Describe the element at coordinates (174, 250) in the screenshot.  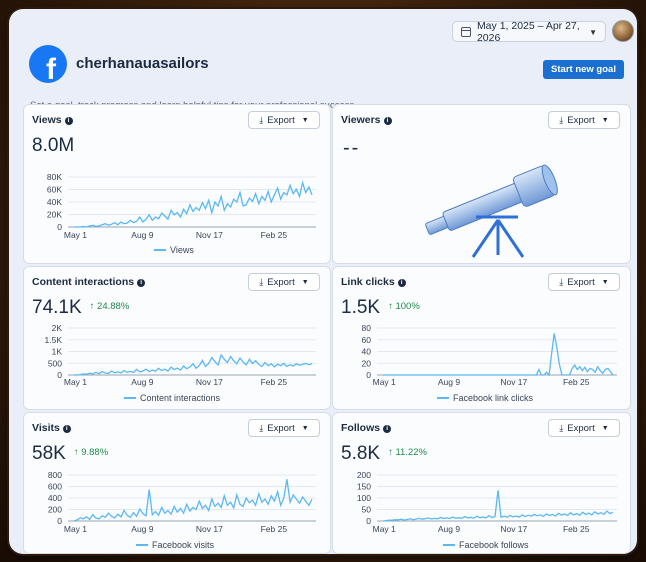
I see `chart-legend: Views` at that location.